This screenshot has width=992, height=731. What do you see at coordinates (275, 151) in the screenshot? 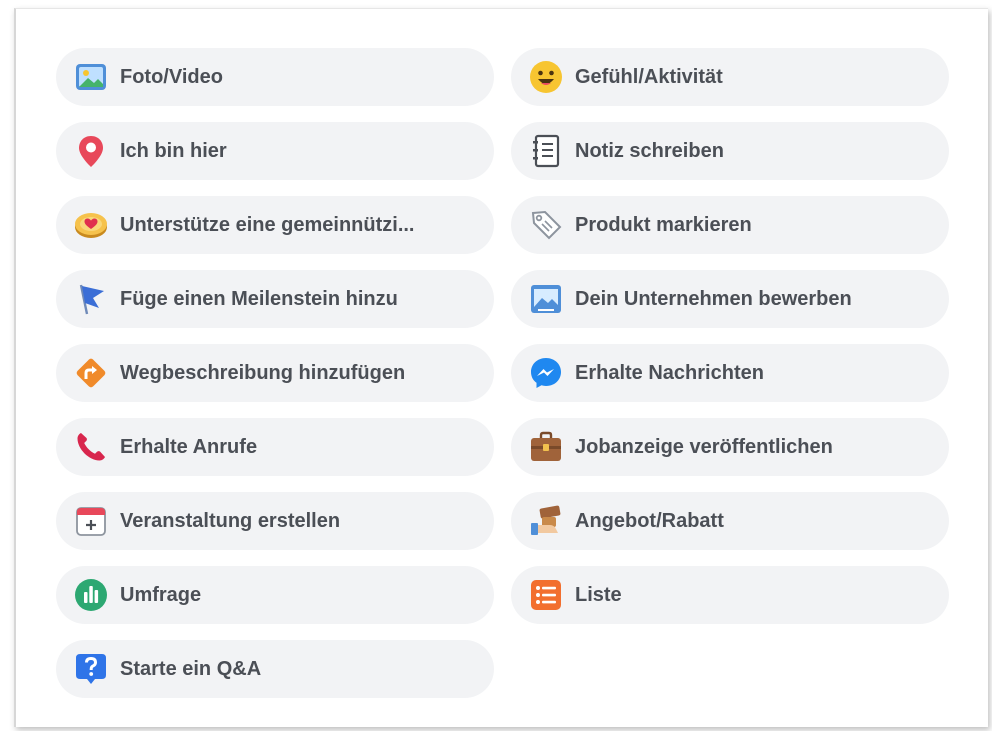
I see `option-check-in: Ich bin hier` at bounding box center [275, 151].